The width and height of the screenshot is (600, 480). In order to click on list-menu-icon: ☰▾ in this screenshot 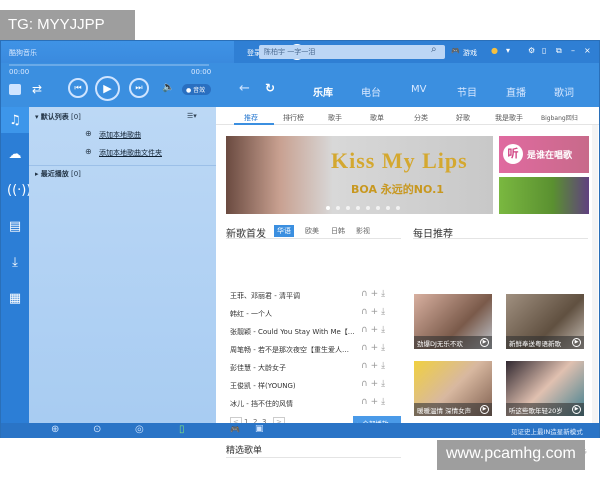, I will do `click(192, 116)`.